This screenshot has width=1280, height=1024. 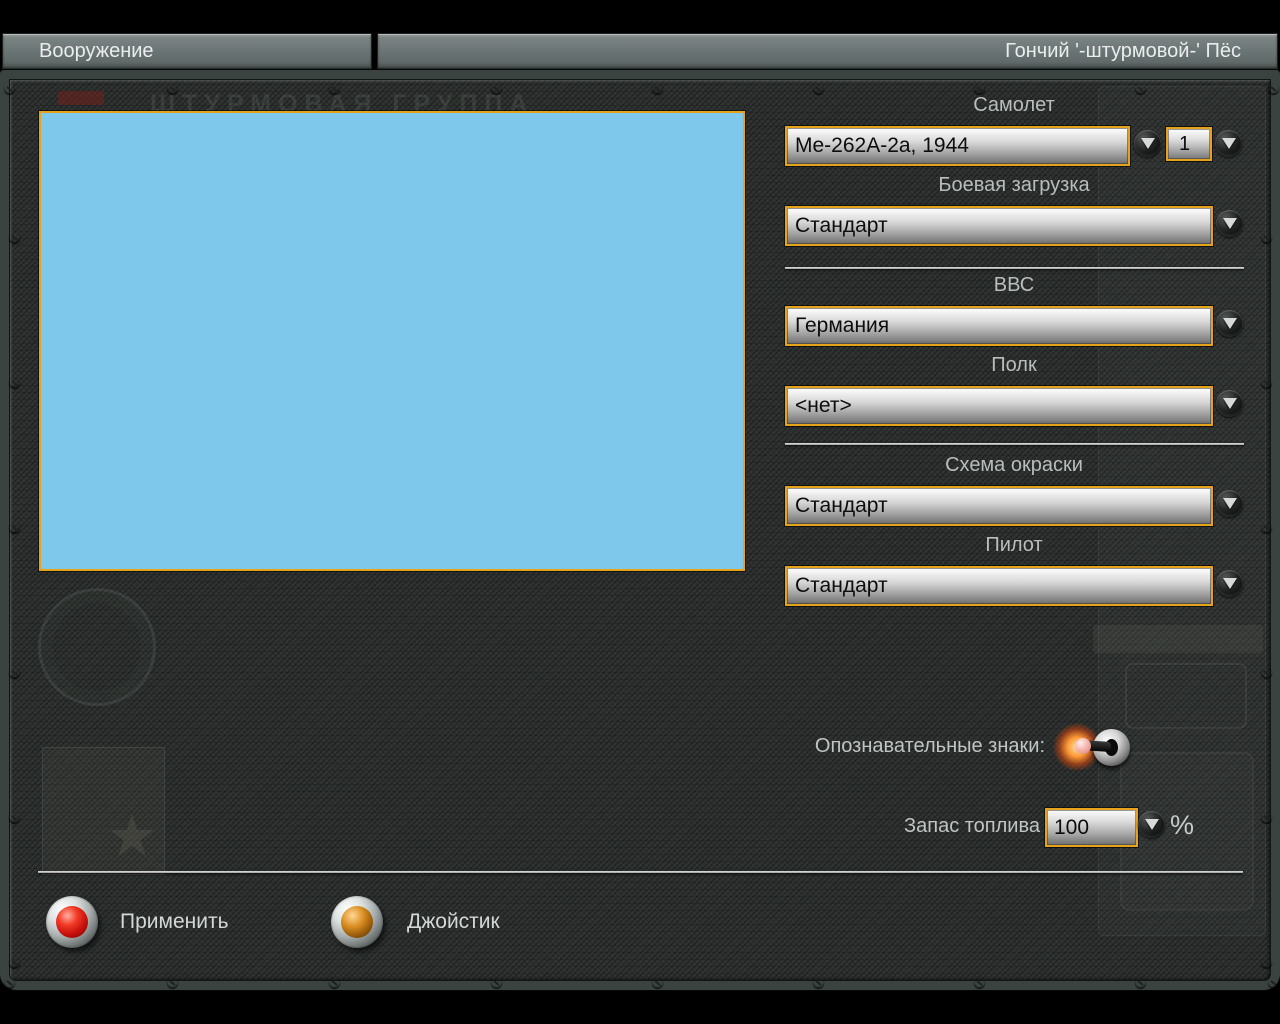 What do you see at coordinates (827, 51) in the screenshot?
I see `tab-squadron-title: Гончий '-штурмовой-' Пёс` at bounding box center [827, 51].